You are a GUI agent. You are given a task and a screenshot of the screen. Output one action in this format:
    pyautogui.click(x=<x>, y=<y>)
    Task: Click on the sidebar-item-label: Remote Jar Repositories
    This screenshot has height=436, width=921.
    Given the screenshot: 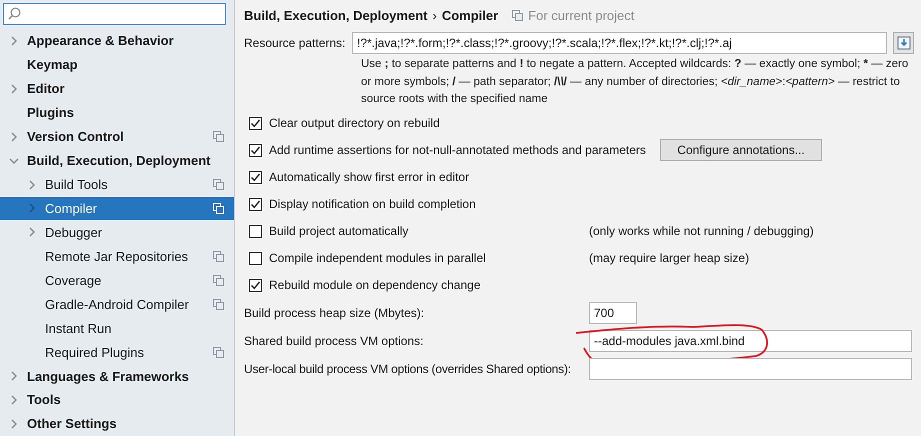 What is the action you would take?
    pyautogui.click(x=117, y=256)
    